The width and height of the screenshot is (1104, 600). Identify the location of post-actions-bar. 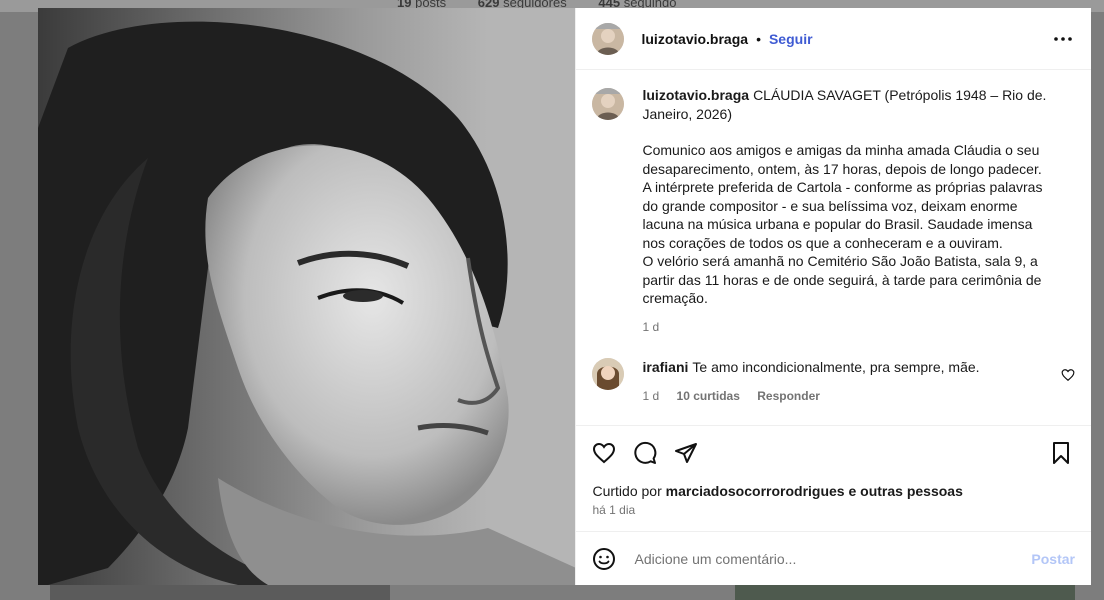
(833, 452).